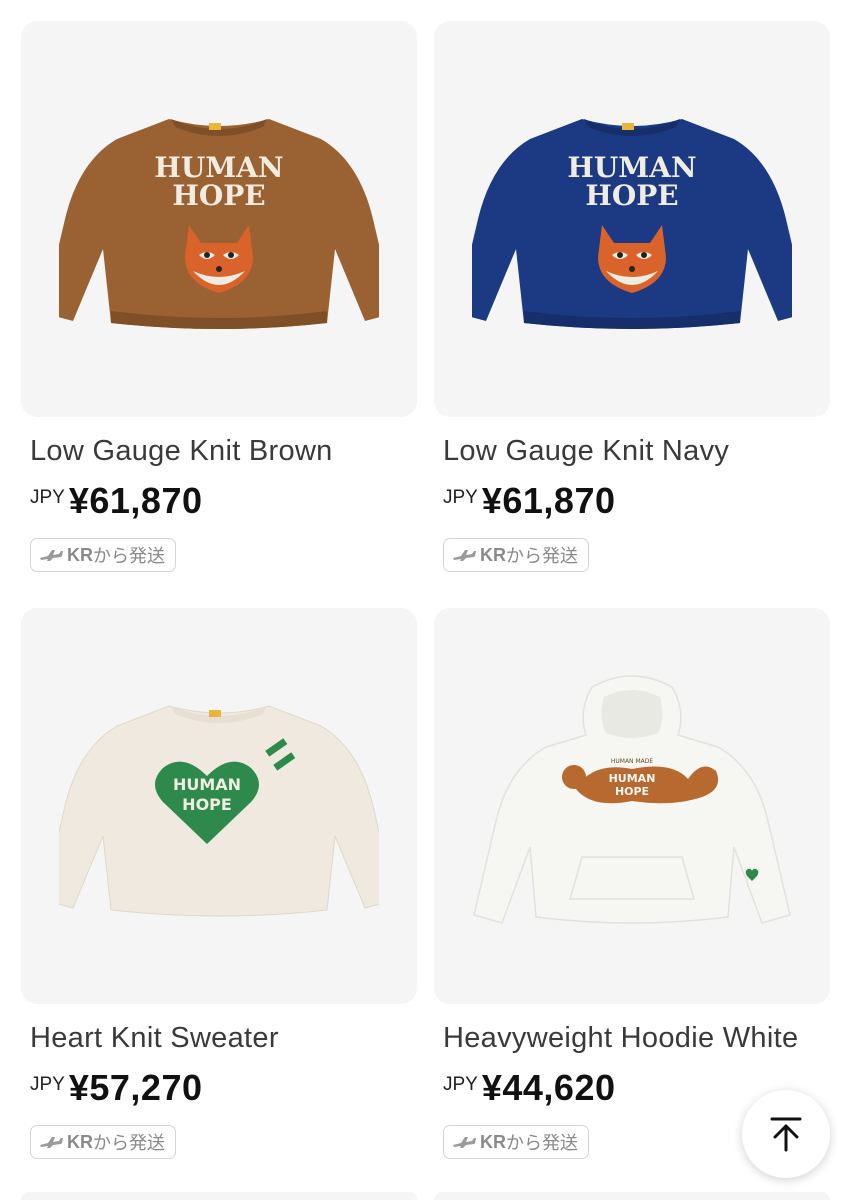 The image size is (852, 1200). What do you see at coordinates (219, 1038) in the screenshot?
I see `product-title: Heart Knit Sweater` at bounding box center [219, 1038].